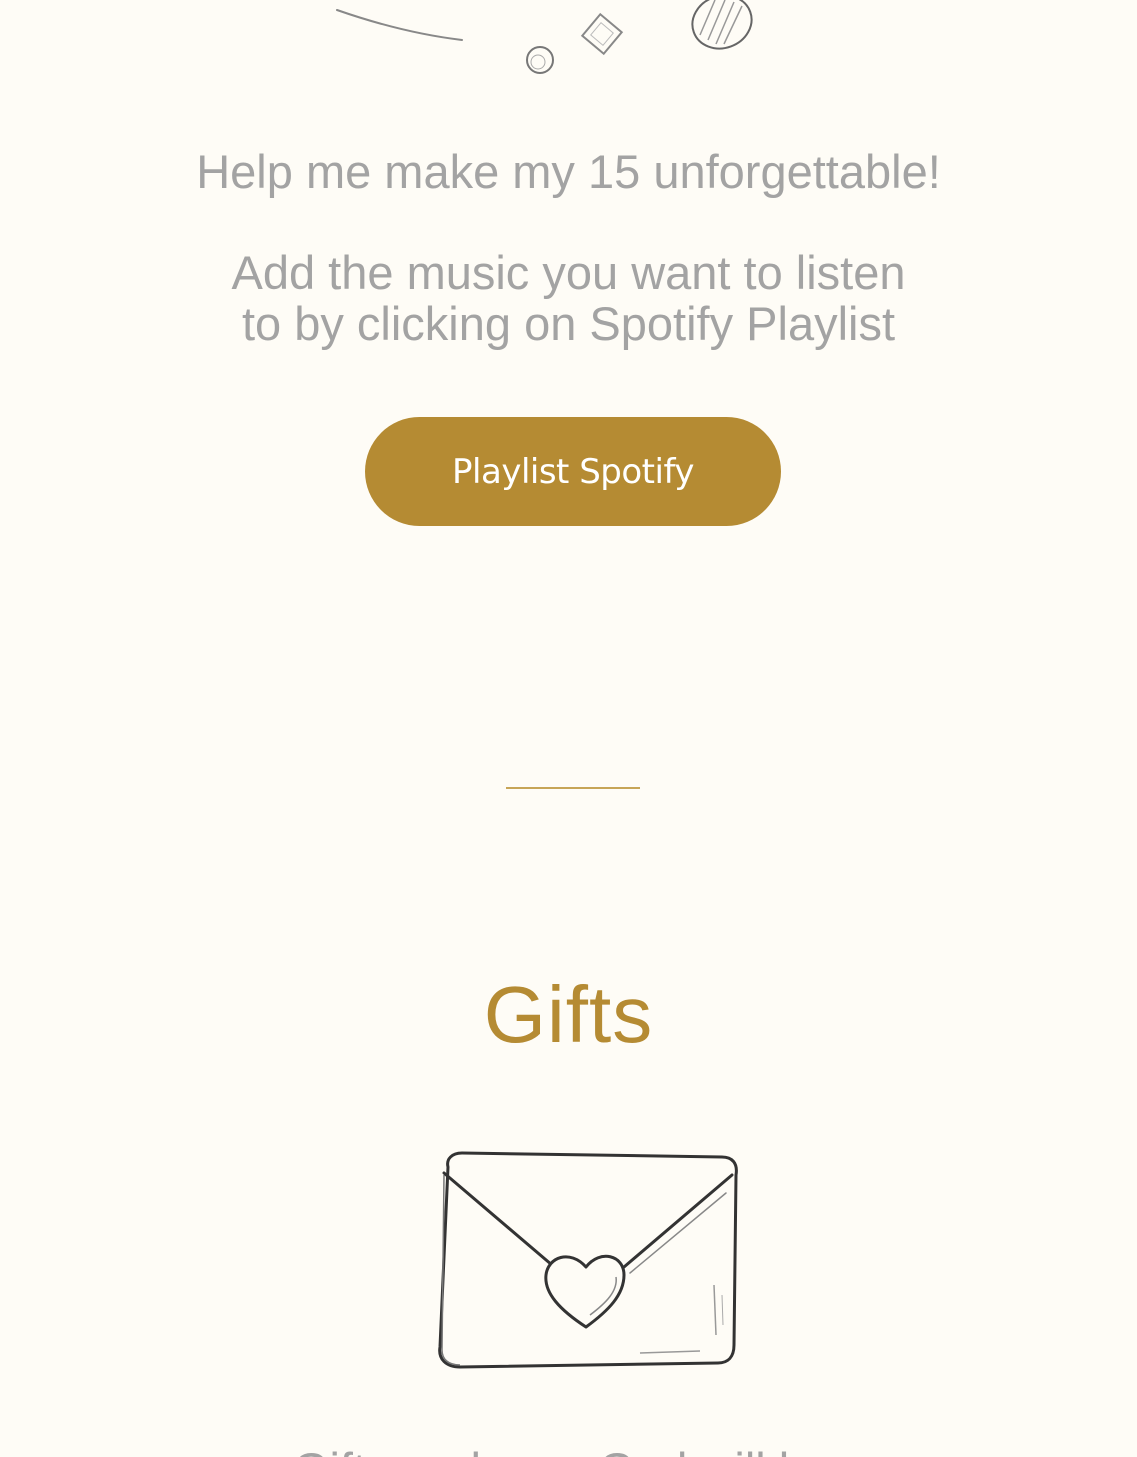 This screenshot has width=1137, height=1457. I want to click on instruction-line-2: to by clicking on Spotify Playlist, so click(568, 323).